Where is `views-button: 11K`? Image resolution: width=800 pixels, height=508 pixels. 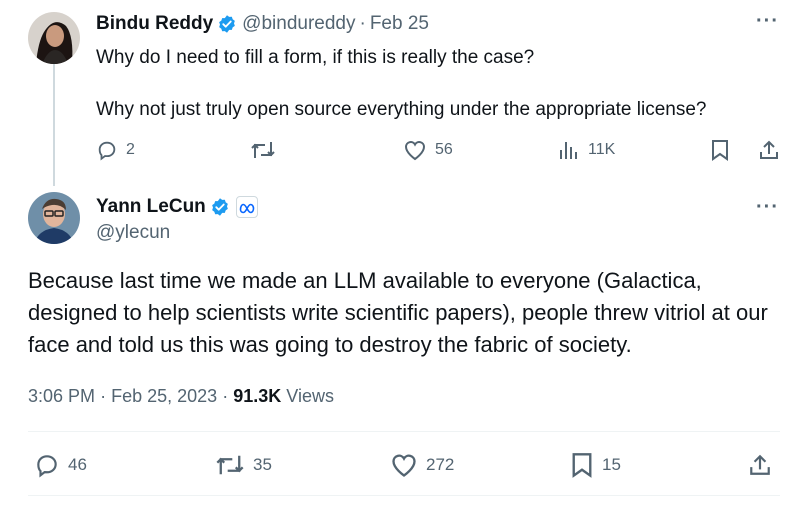
views-button: 11K is located at coordinates (586, 150).